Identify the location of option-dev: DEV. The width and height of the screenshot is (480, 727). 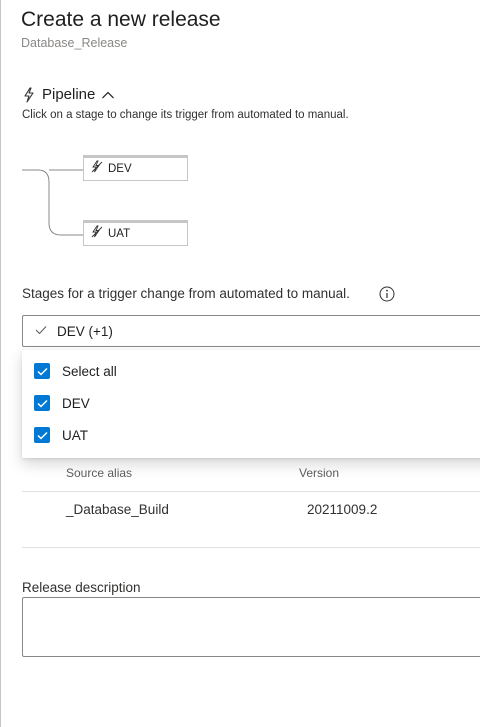
(62, 403).